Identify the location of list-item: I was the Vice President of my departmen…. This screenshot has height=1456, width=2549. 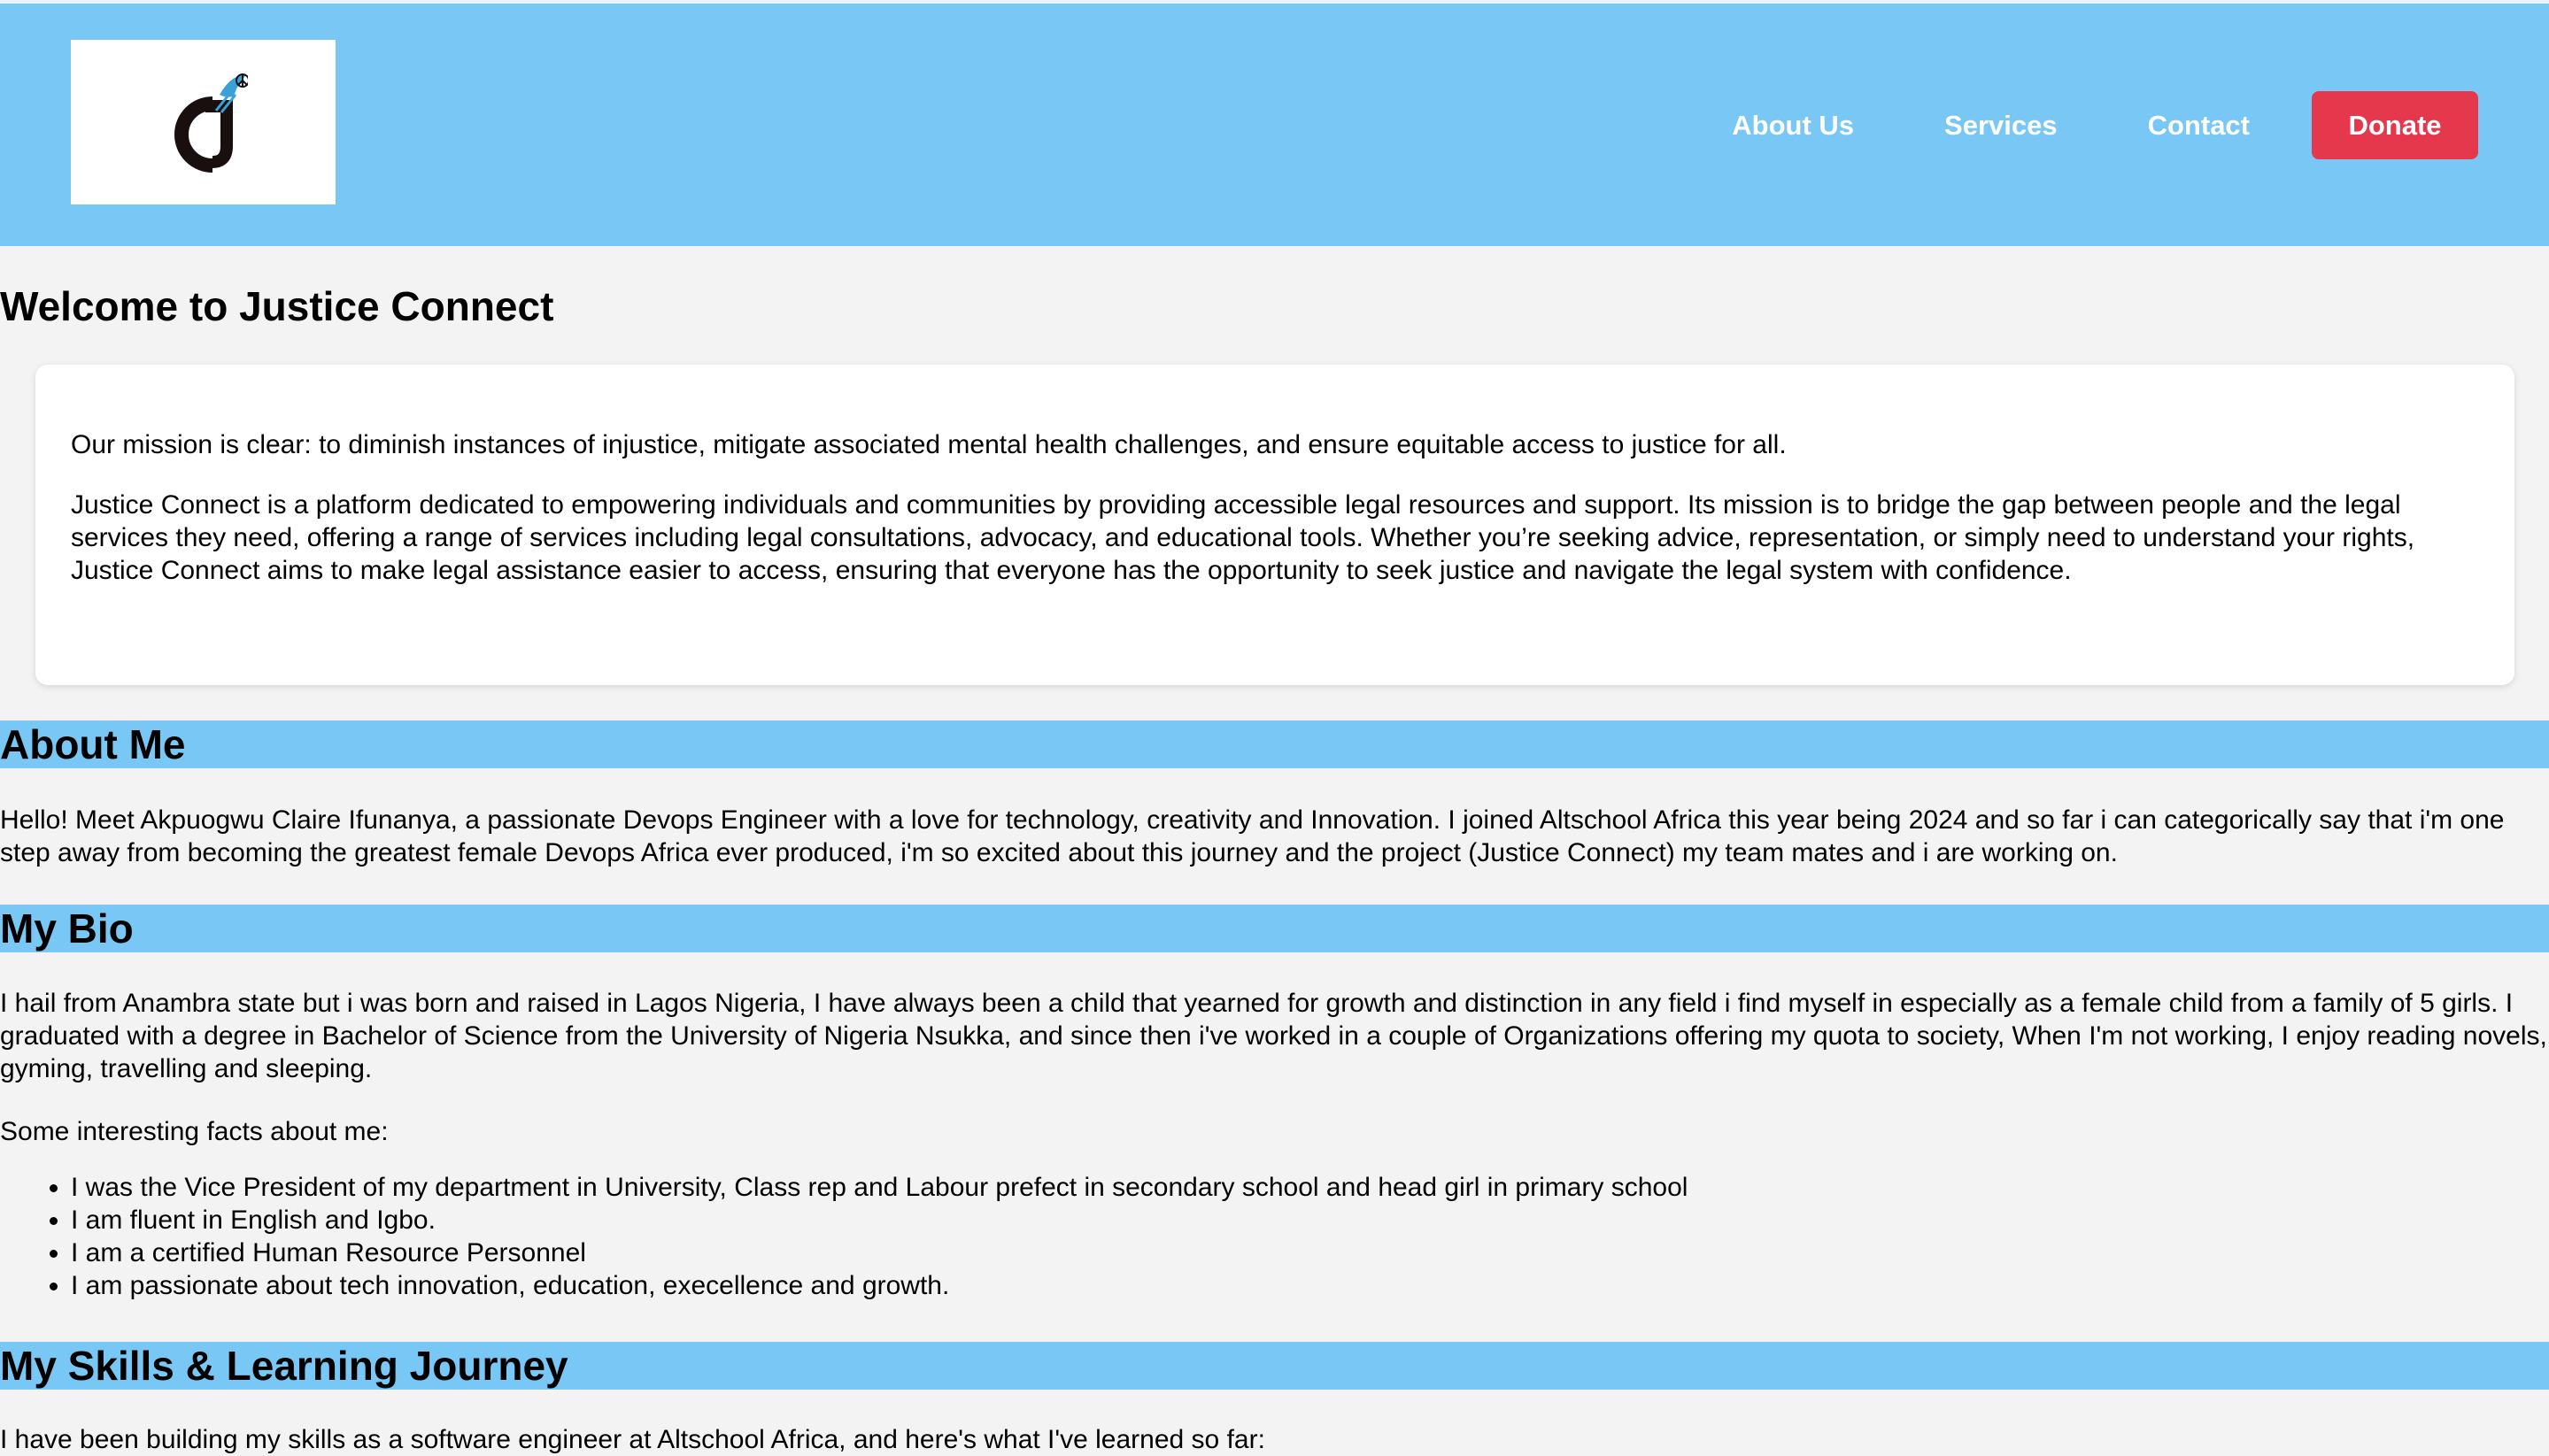
(879, 1187).